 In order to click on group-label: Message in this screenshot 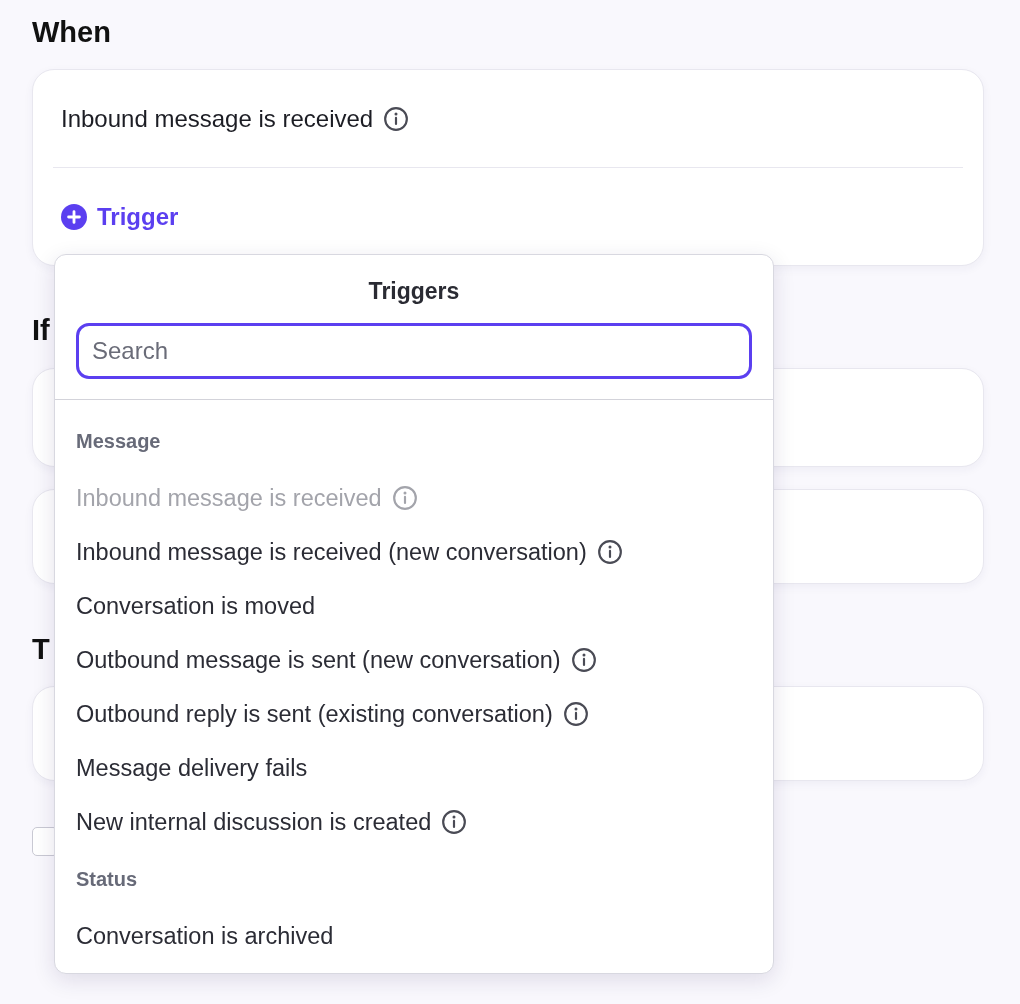, I will do `click(118, 441)`.